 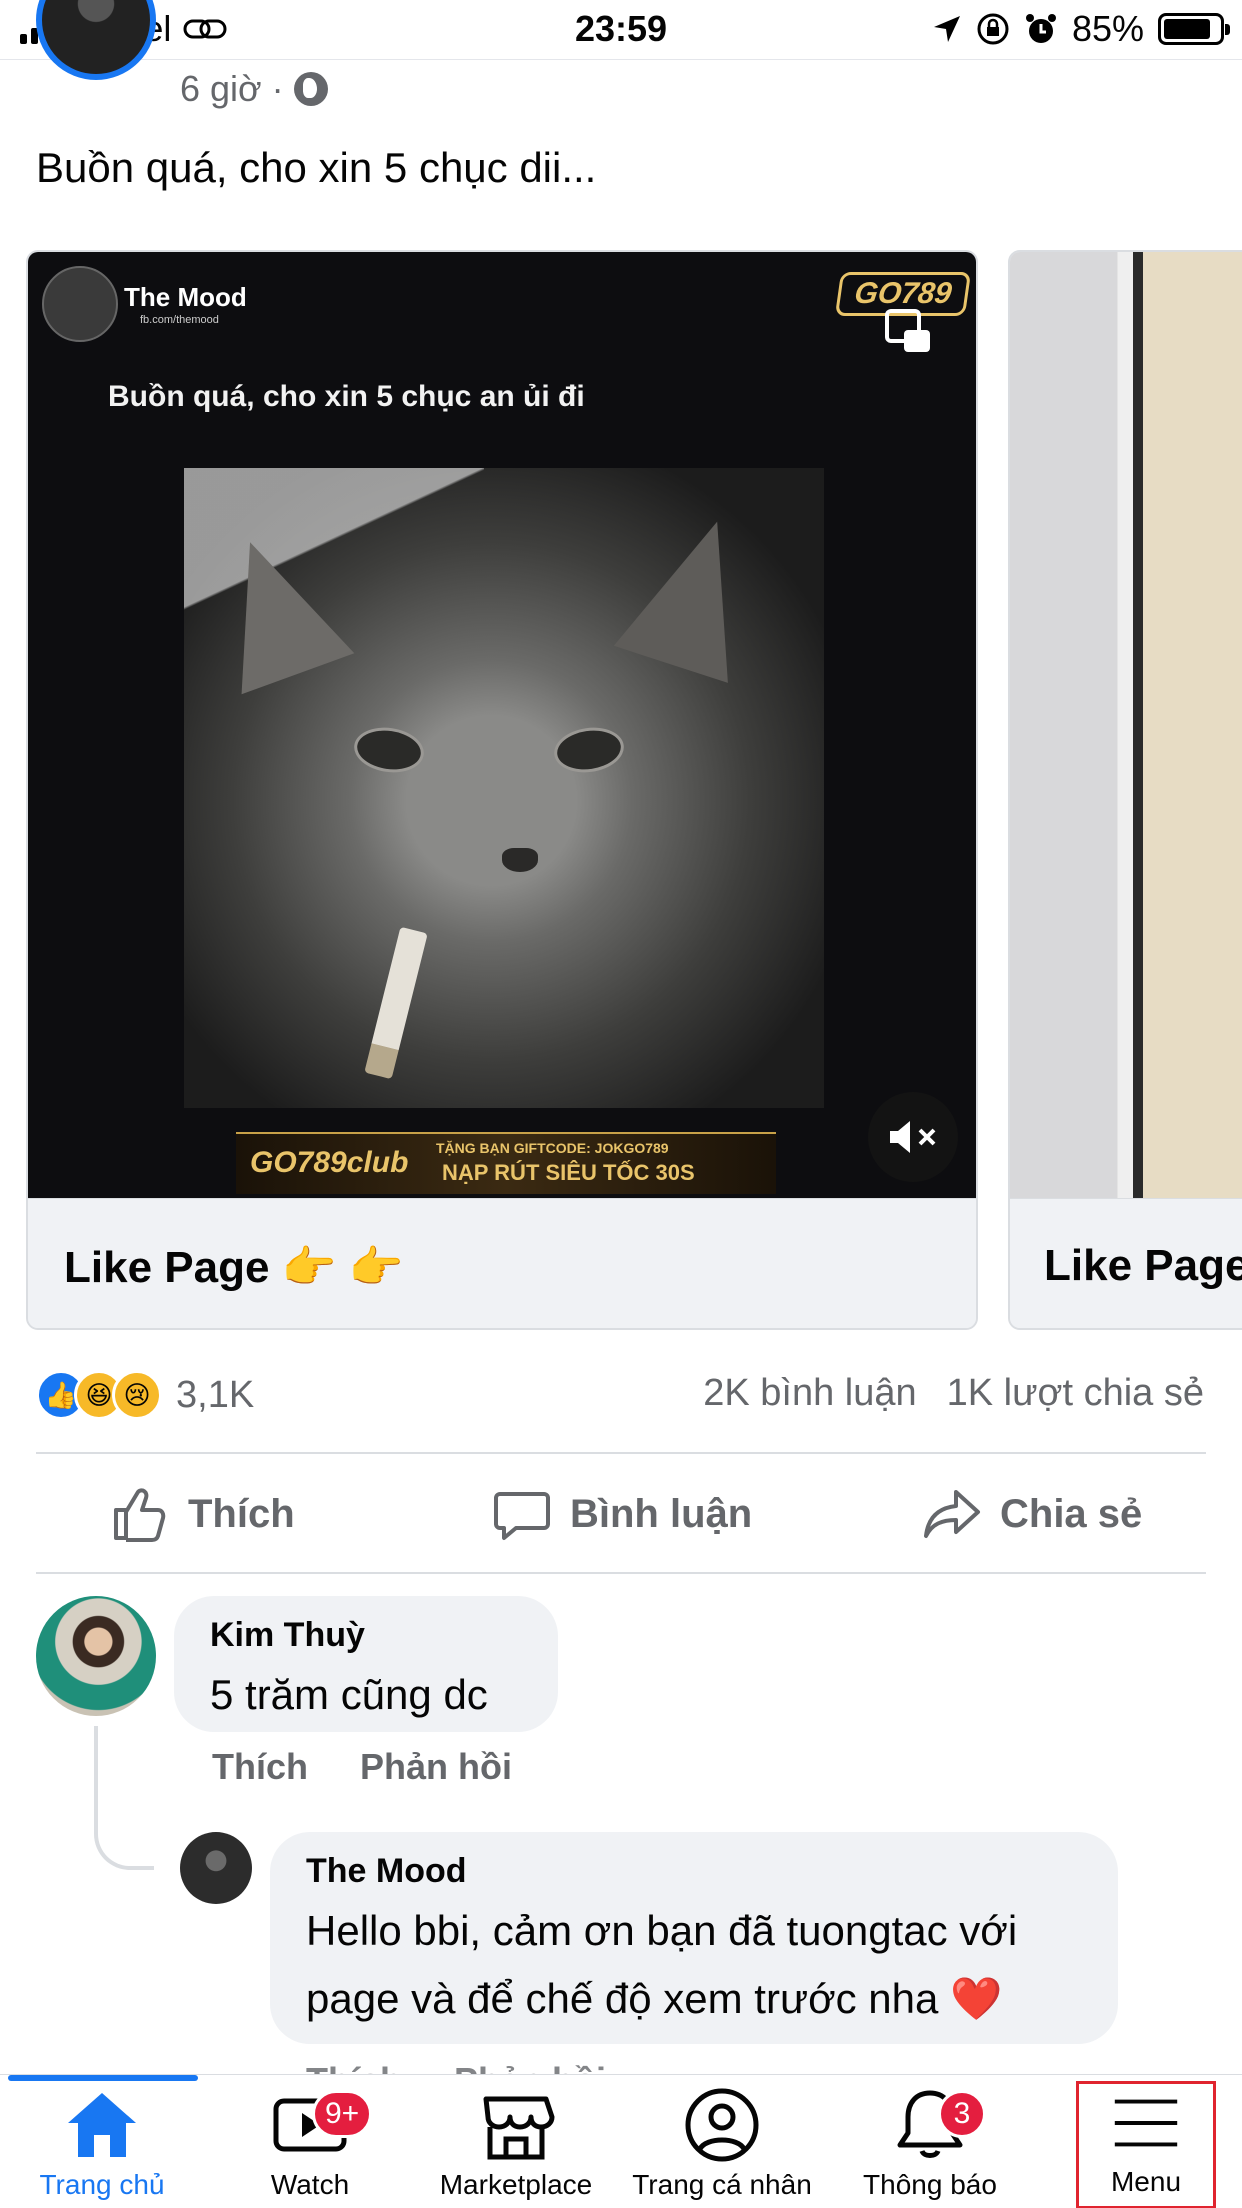 I want to click on watch-badge: 9+, so click(x=342, y=2114).